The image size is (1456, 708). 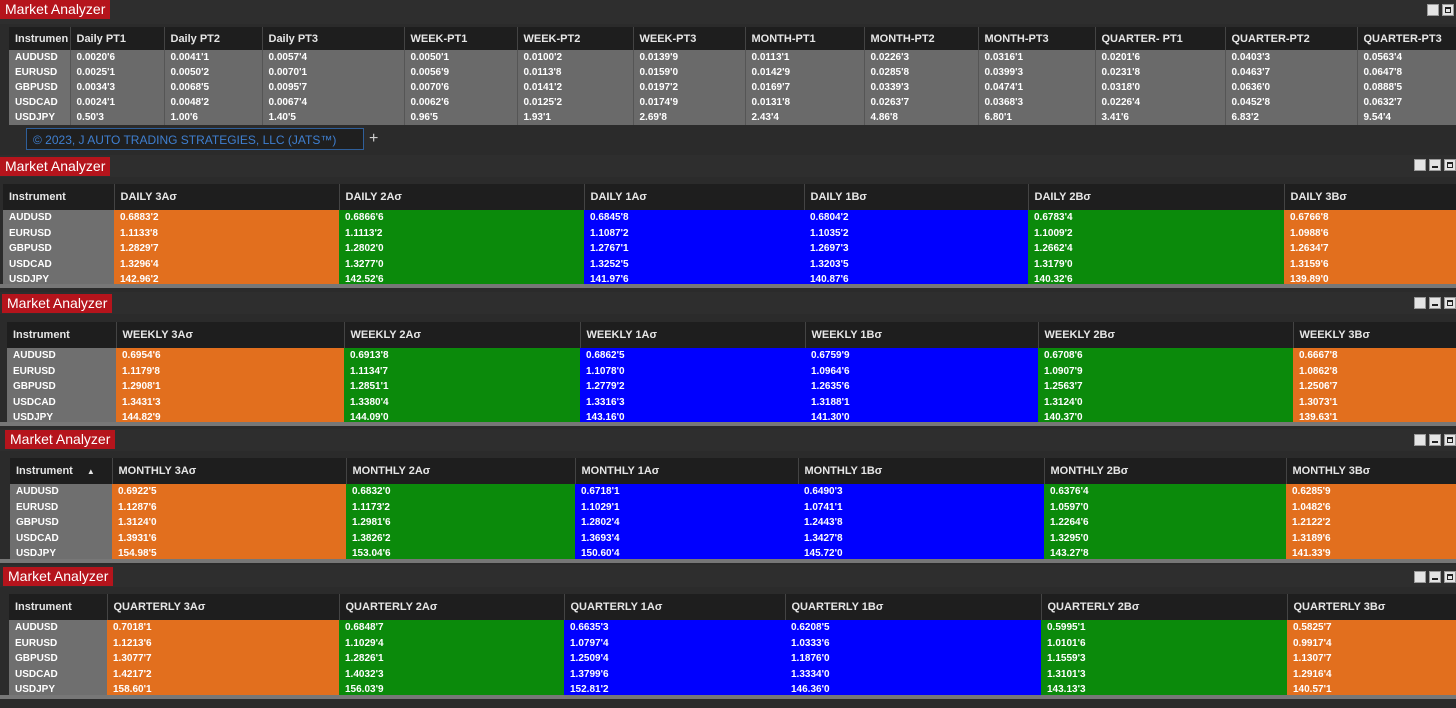 I want to click on column-header-quarterly-3b: QUARTERLY 3Bσ, so click(x=1371, y=607).